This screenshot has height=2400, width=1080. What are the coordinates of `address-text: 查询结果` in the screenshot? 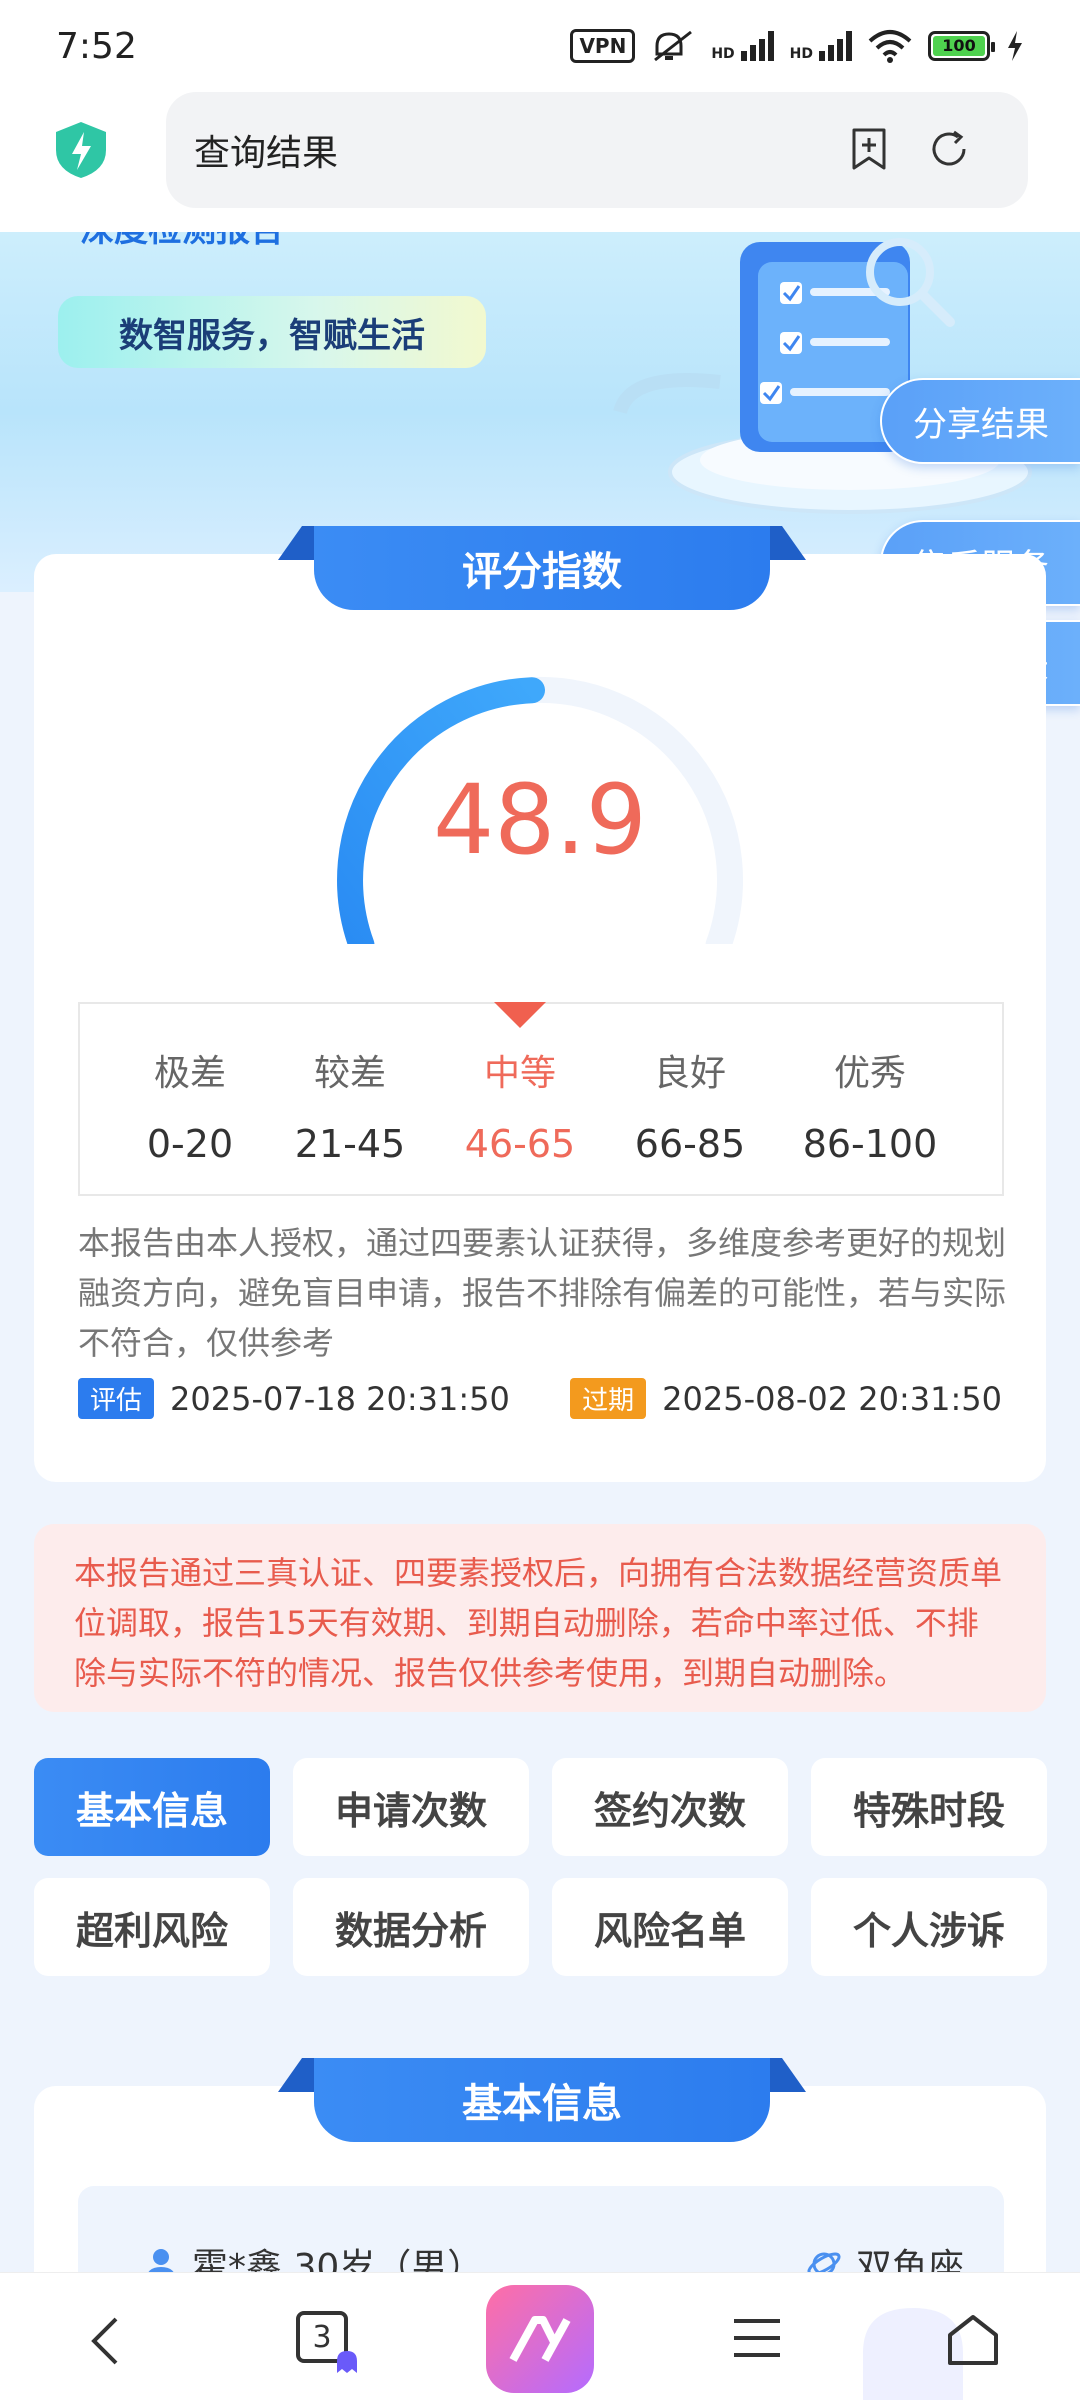 It's located at (266, 153).